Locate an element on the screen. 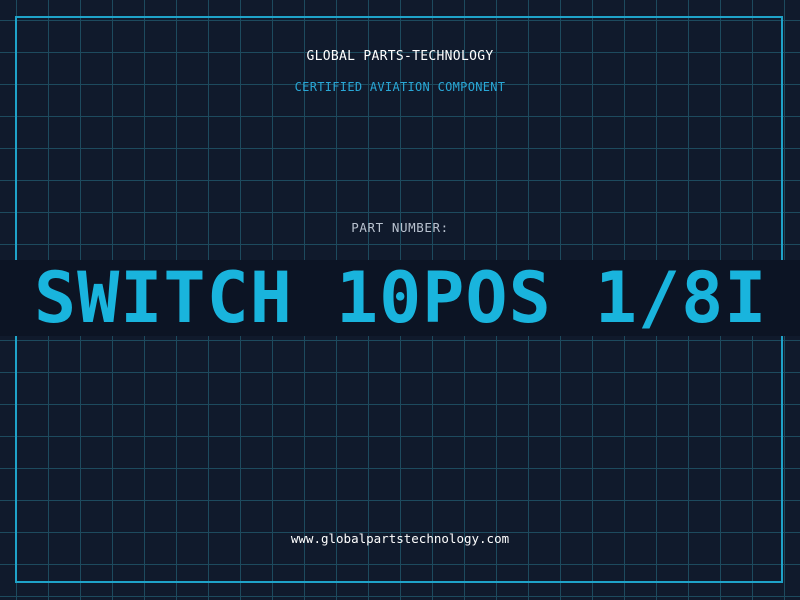 This screenshot has height=600, width=800. website-url: www.globalpartstechnology.com is located at coordinates (400, 538).